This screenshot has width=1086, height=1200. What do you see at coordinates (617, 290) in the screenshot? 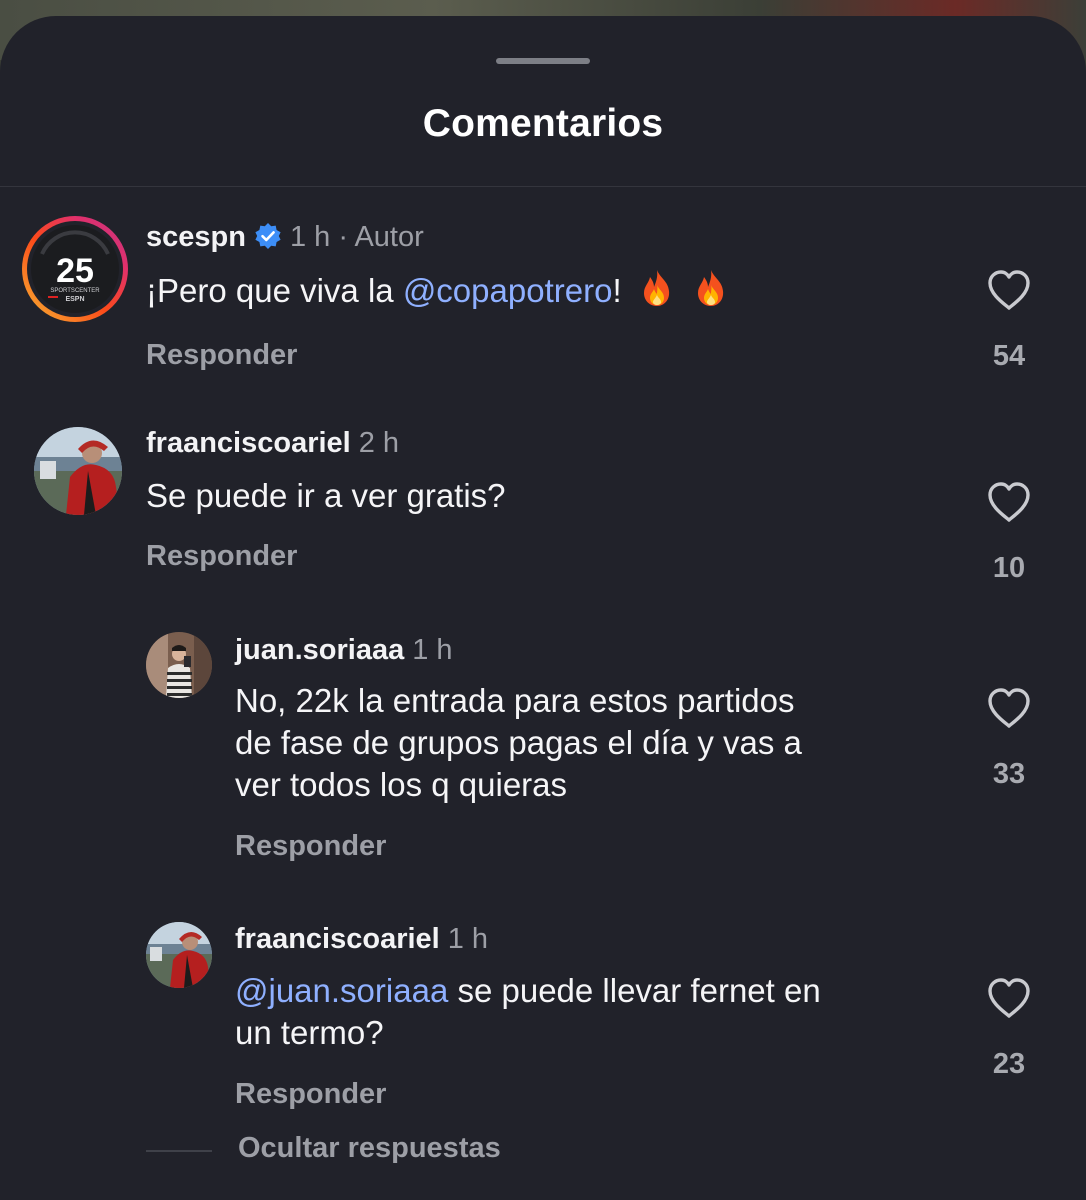
I see `comment-text-part: !` at bounding box center [617, 290].